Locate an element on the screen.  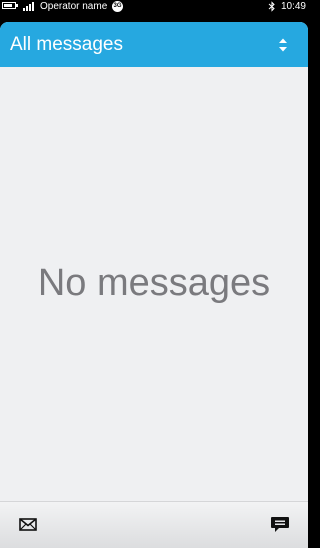
clock: 10:49 is located at coordinates (293, 6).